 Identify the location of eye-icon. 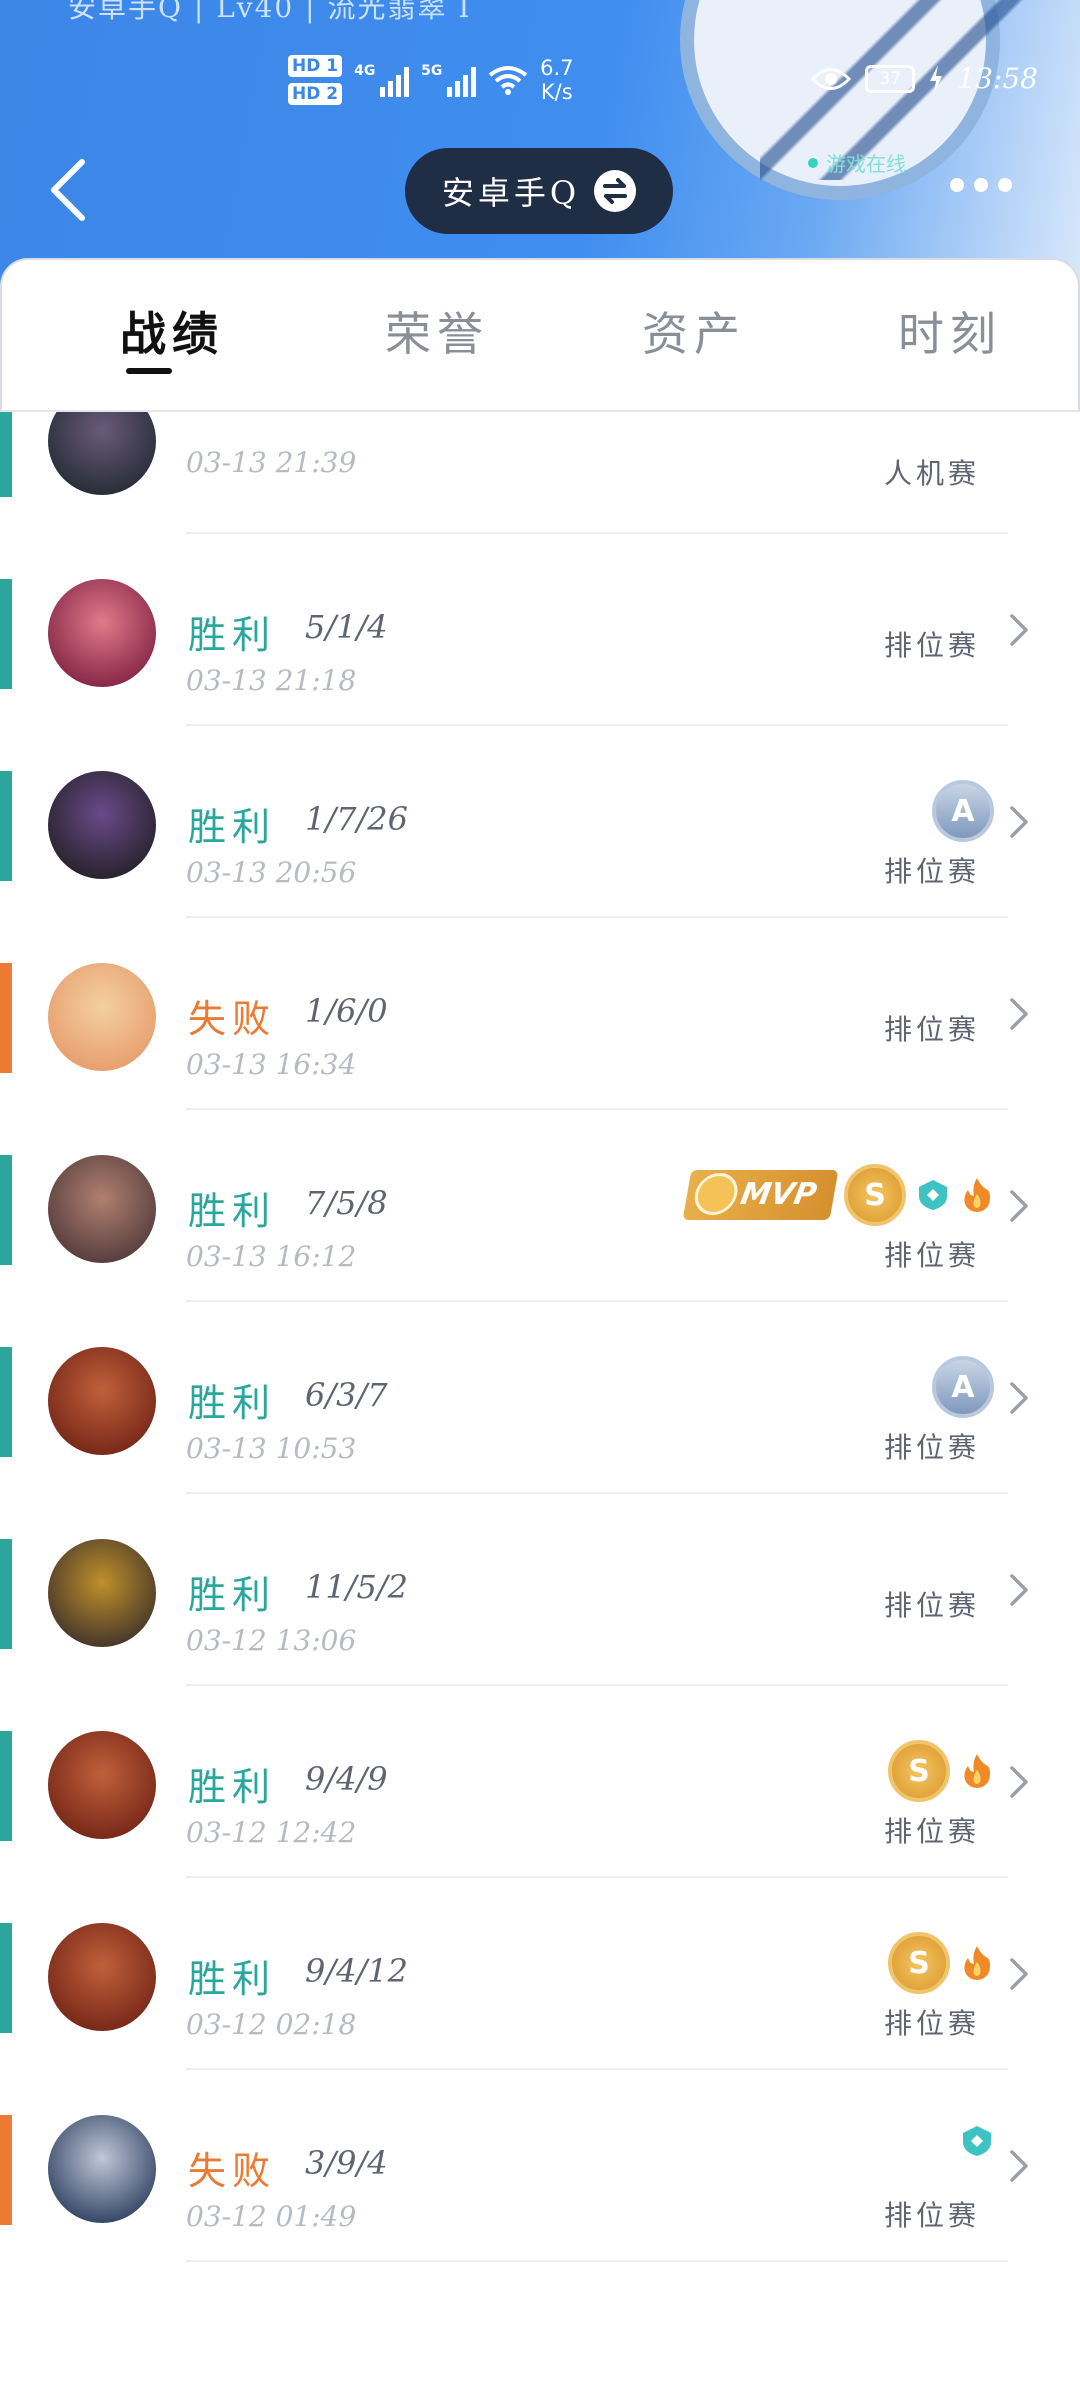
(831, 78).